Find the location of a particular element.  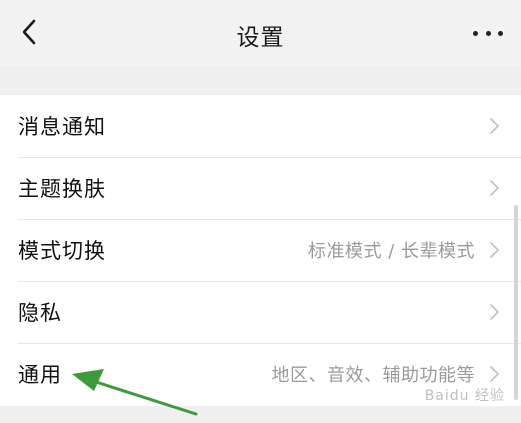

settings-item-notifications: 消息通知 is located at coordinates (260, 126).